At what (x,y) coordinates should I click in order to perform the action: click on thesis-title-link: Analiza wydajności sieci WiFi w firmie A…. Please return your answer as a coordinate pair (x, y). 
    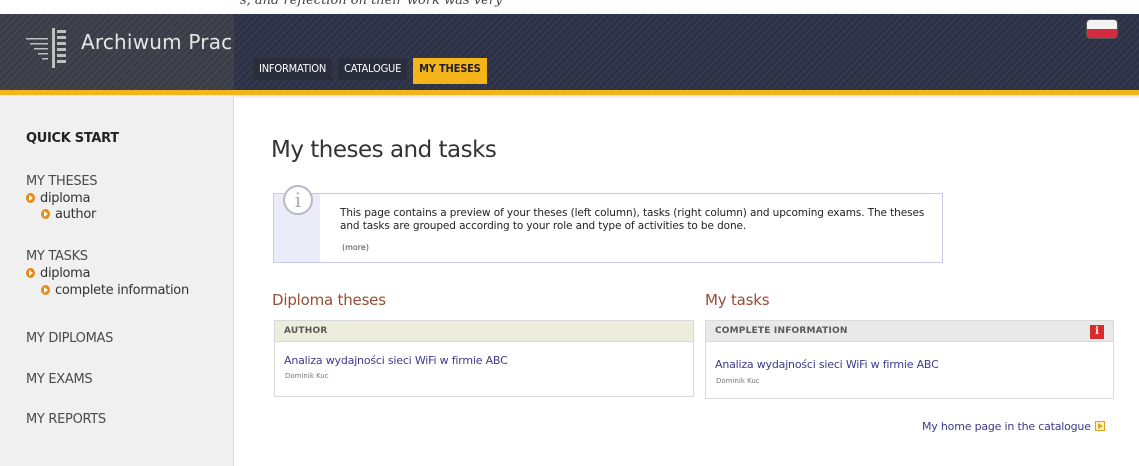
    Looking at the image, I should click on (396, 360).